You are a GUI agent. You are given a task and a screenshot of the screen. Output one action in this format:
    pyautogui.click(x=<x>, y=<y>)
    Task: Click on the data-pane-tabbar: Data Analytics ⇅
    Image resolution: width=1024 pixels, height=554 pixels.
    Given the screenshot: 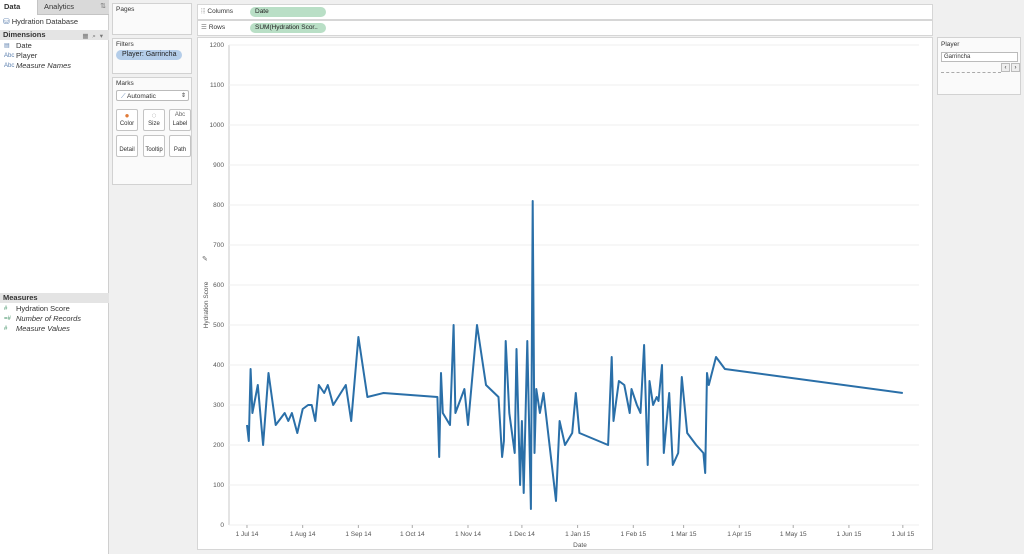 What is the action you would take?
    pyautogui.click(x=54, y=7)
    